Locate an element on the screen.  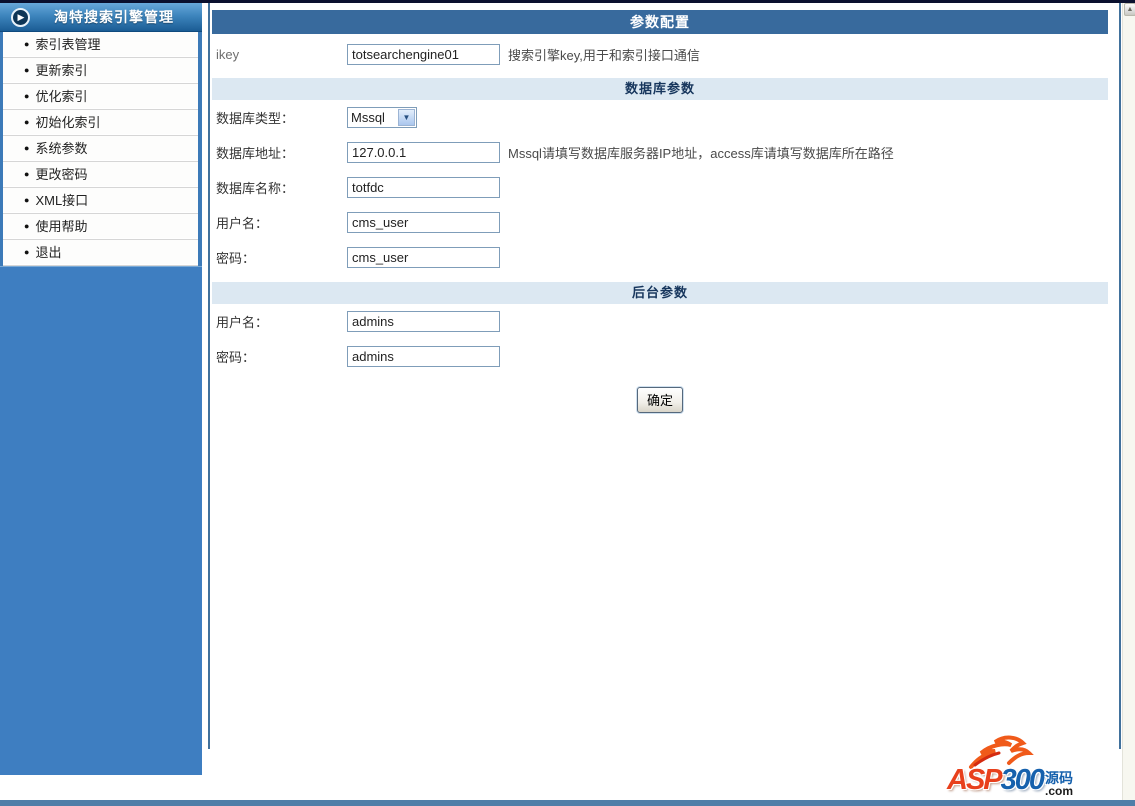
logo-com: .com is located at coordinates (1059, 791).